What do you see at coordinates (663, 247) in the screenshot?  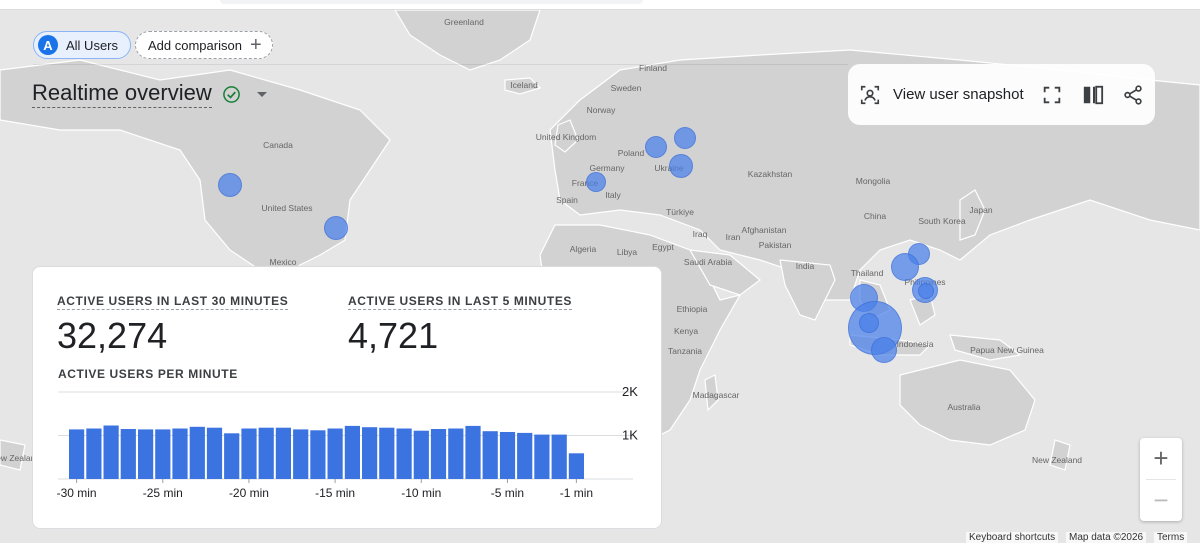 I see `country-label: Egypt` at bounding box center [663, 247].